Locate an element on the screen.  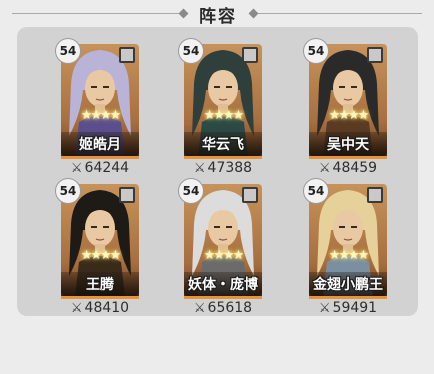
combat-power-value: 64244 is located at coordinates (107, 168).